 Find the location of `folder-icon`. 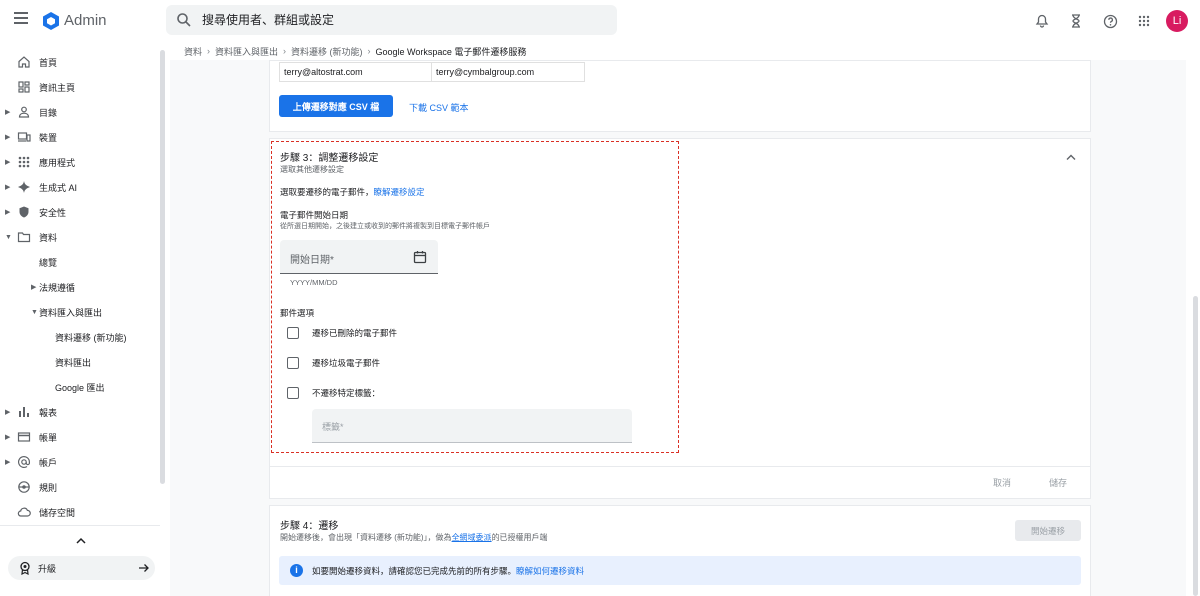

folder-icon is located at coordinates (24, 237).